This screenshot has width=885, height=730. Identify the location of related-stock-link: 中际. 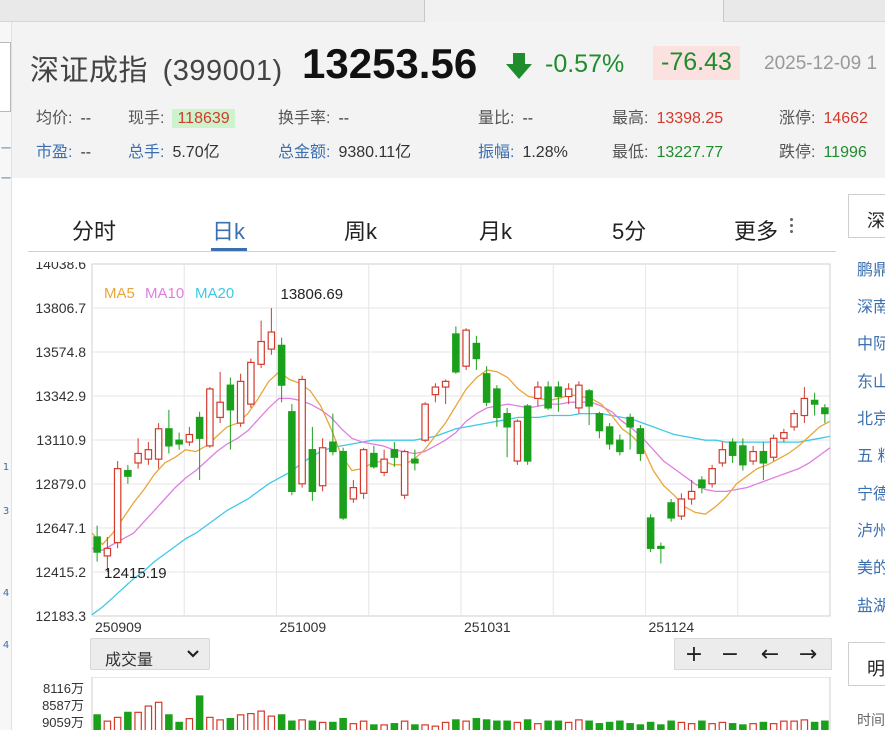
(871, 342).